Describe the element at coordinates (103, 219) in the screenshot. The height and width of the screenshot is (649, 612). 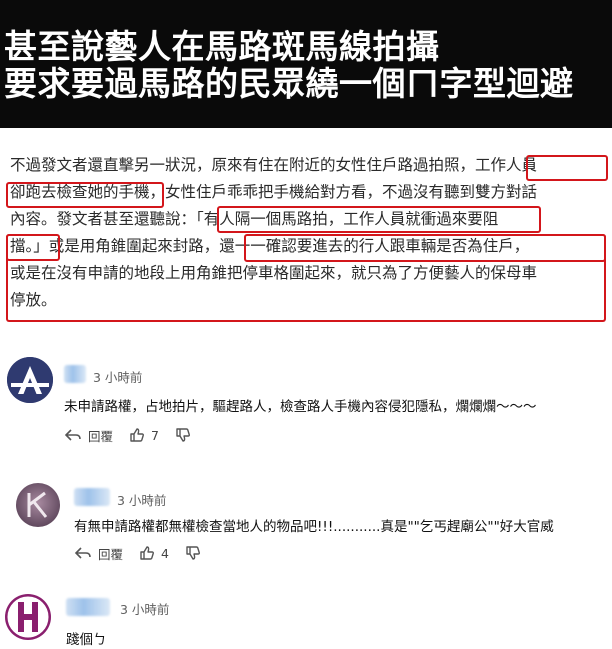
I see `article-text: 內容。發文者甚至還聽說：` at that location.